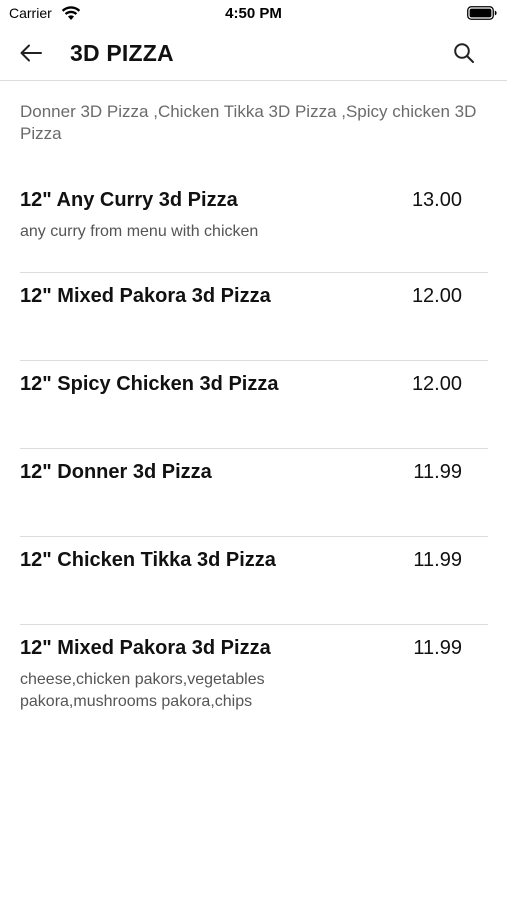 The height and width of the screenshot is (900, 507). What do you see at coordinates (149, 384) in the screenshot?
I see `item-name: 12" Spicy Chicken 3d Pizza` at bounding box center [149, 384].